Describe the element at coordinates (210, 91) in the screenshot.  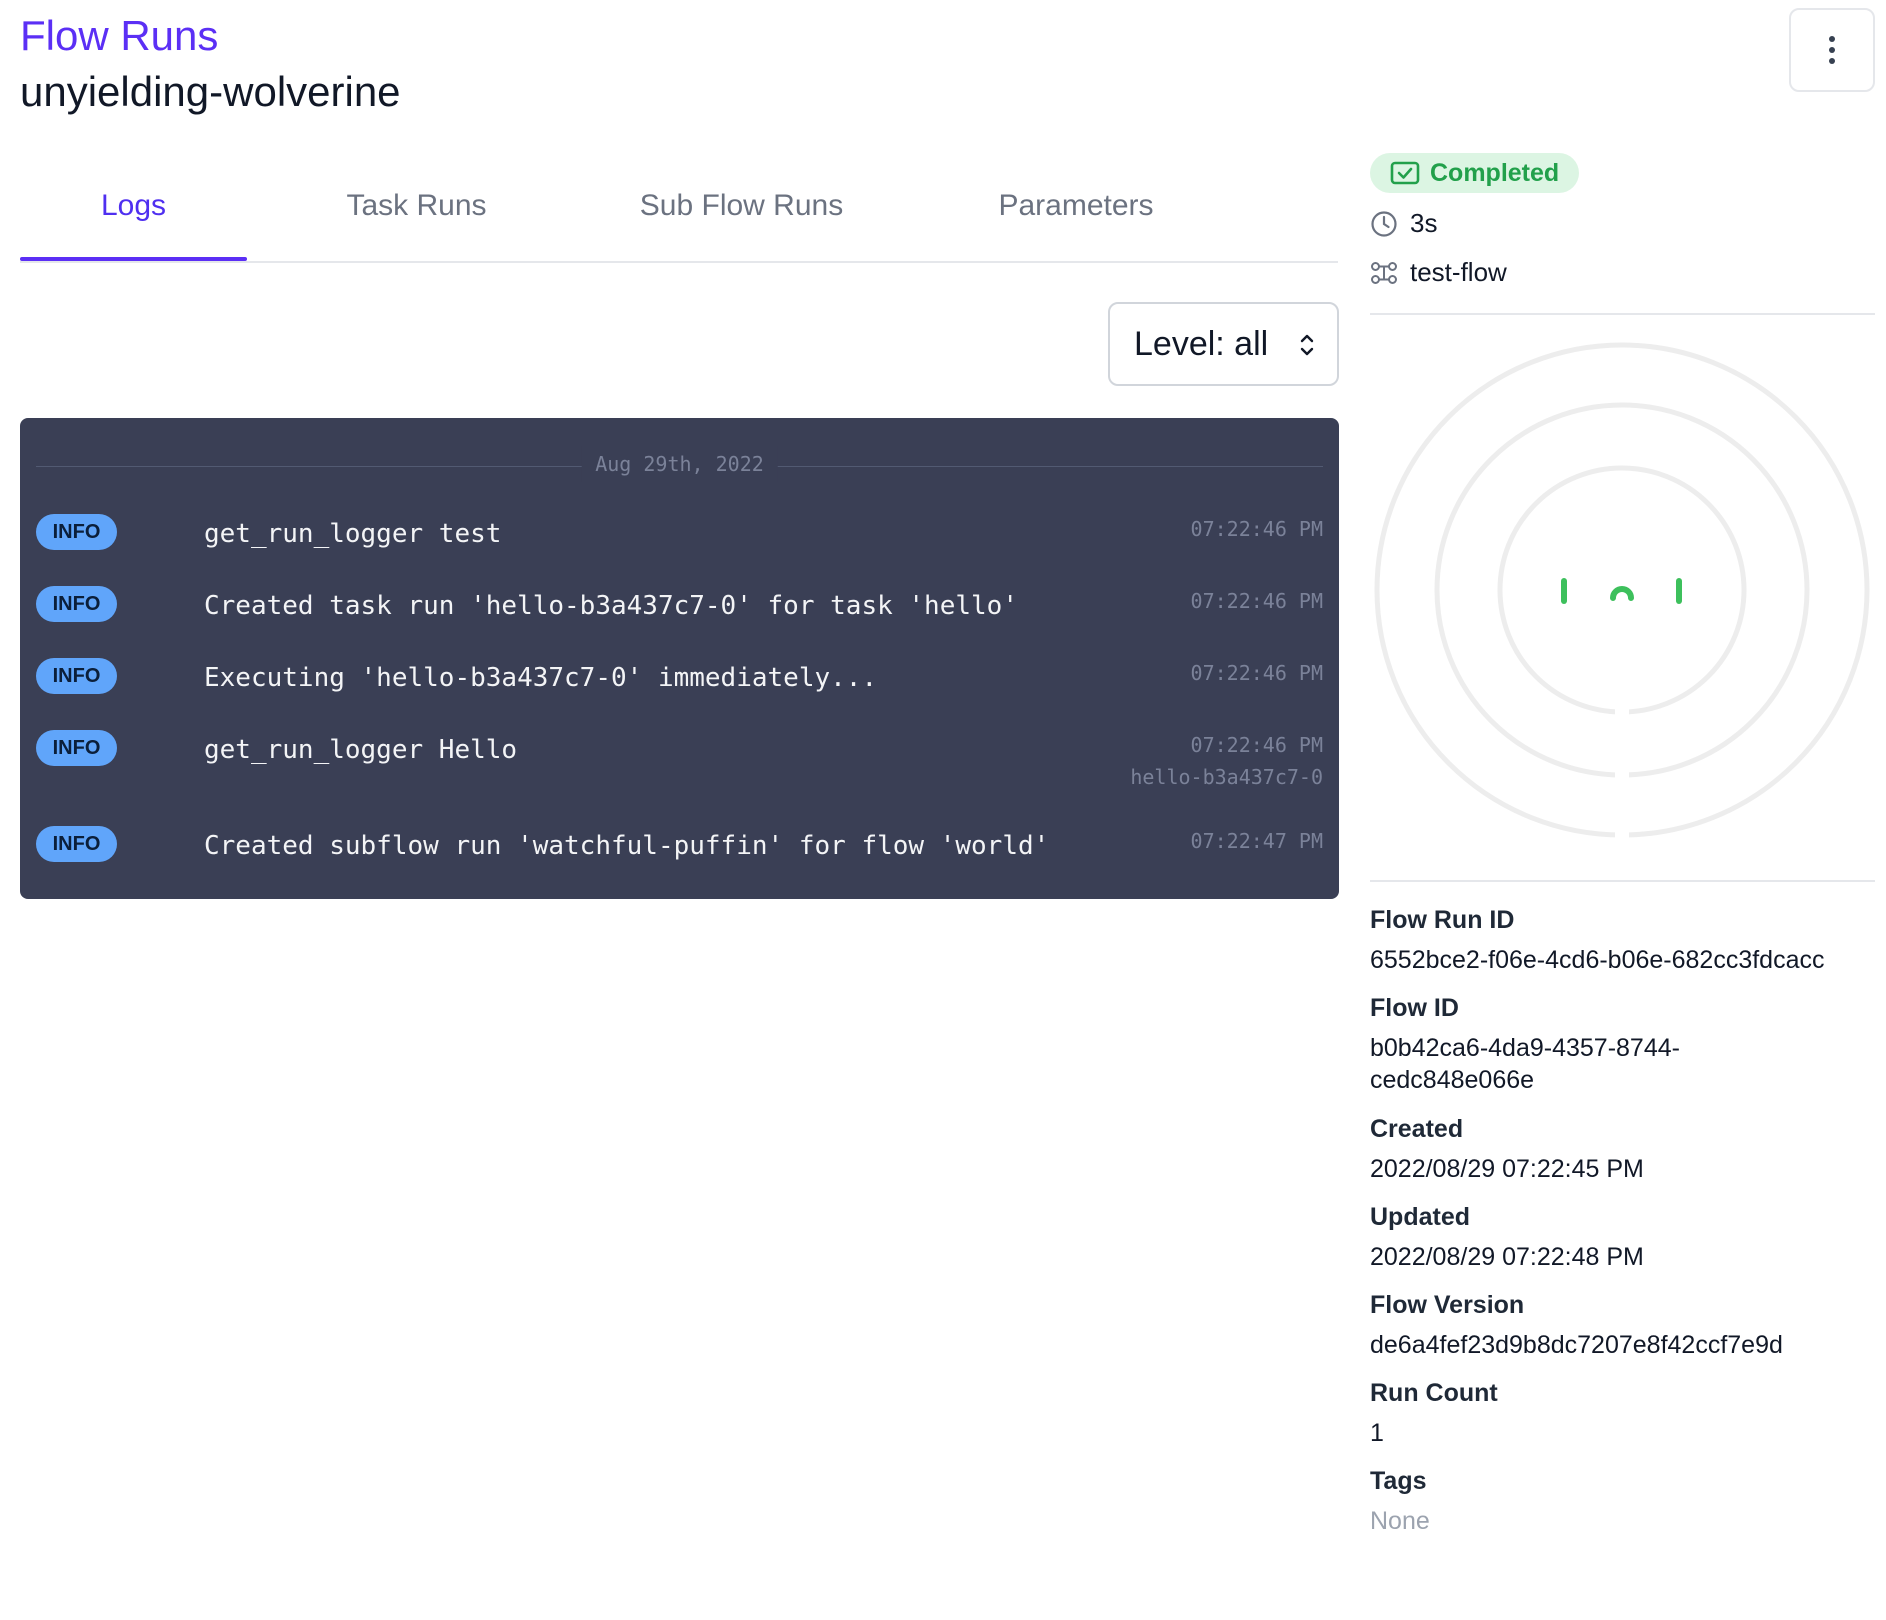
I see `page-title: unyielding-wolverine` at that location.